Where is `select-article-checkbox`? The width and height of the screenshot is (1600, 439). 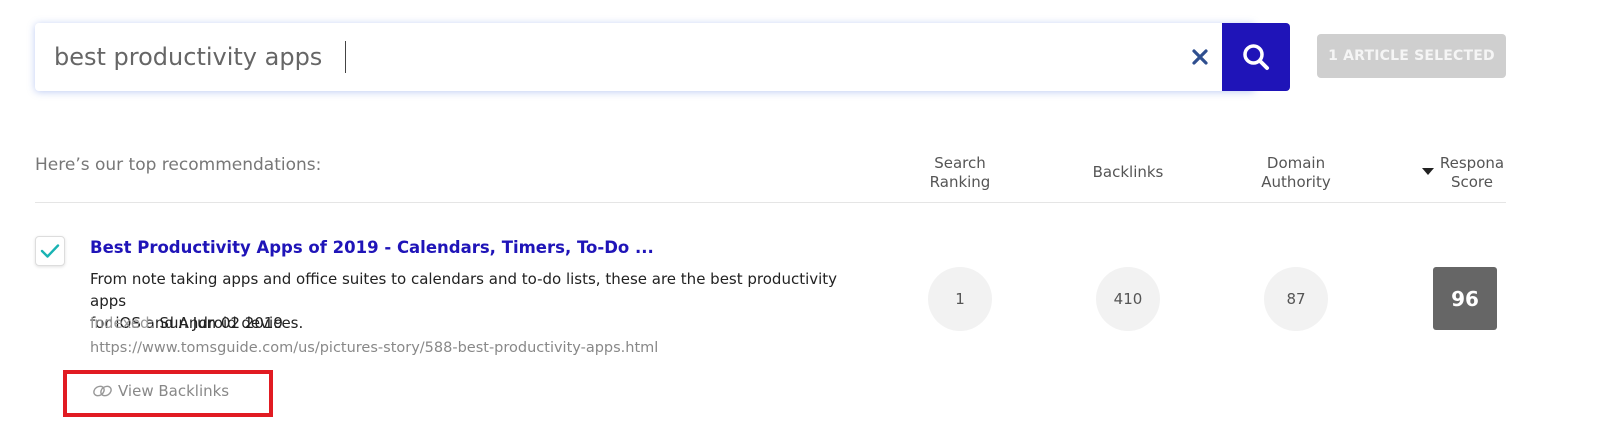 select-article-checkbox is located at coordinates (50, 251).